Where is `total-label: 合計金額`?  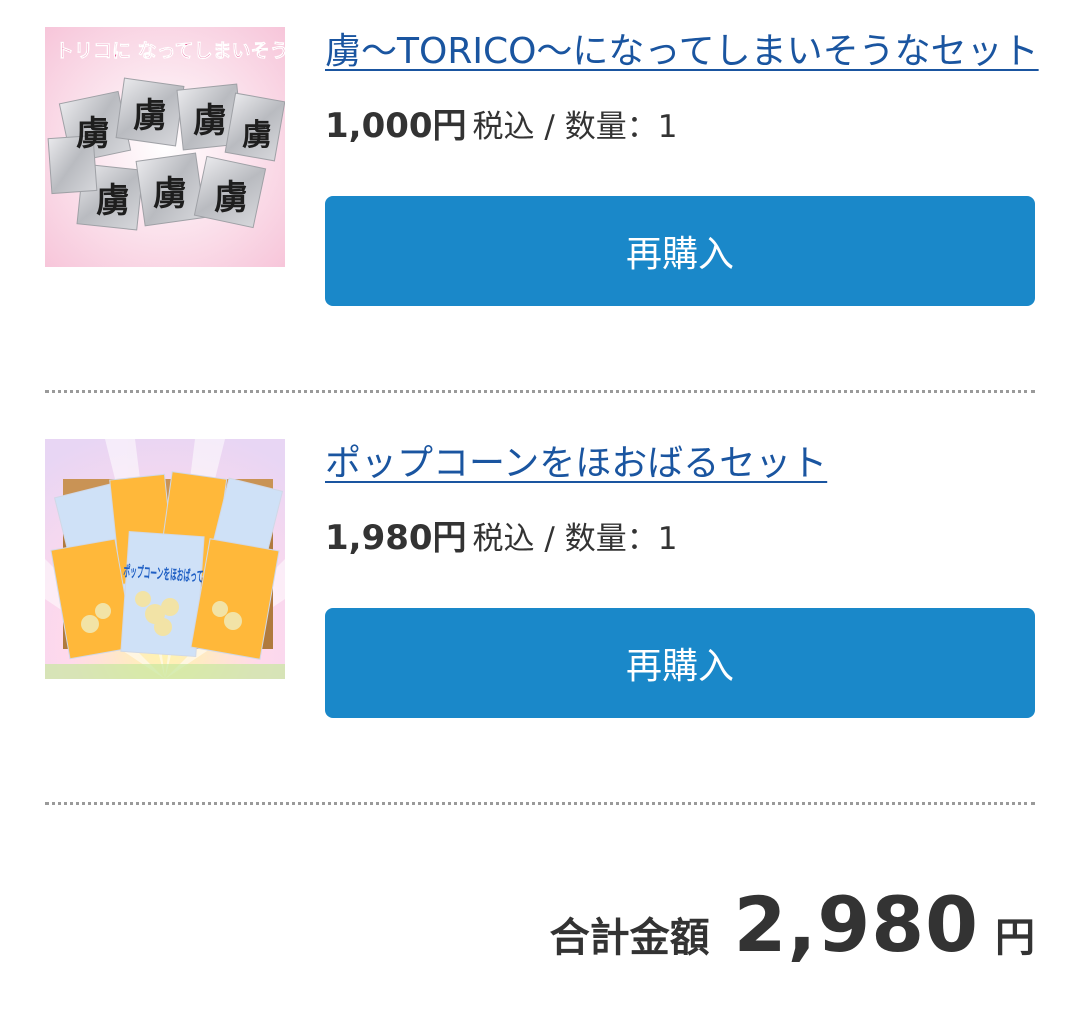
total-label: 合計金額 is located at coordinates (629, 938).